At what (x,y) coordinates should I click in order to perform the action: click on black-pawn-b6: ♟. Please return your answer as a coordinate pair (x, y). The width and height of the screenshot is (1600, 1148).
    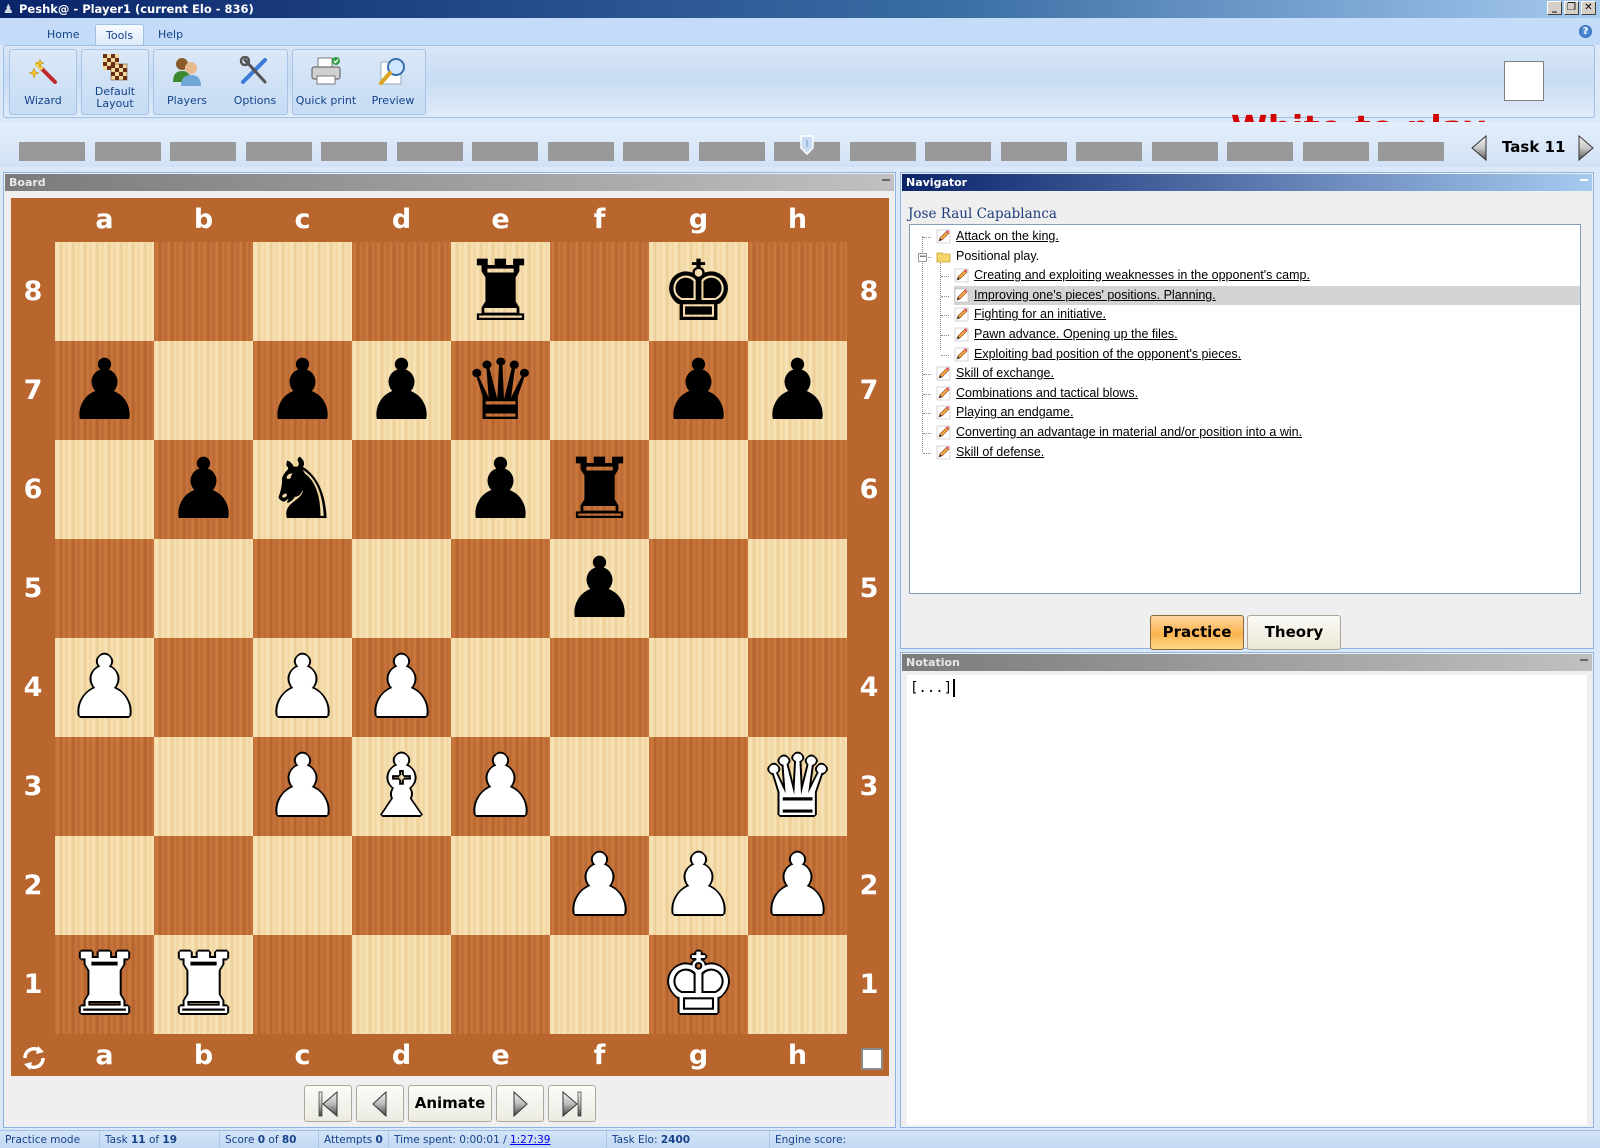
    Looking at the image, I should click on (203, 489).